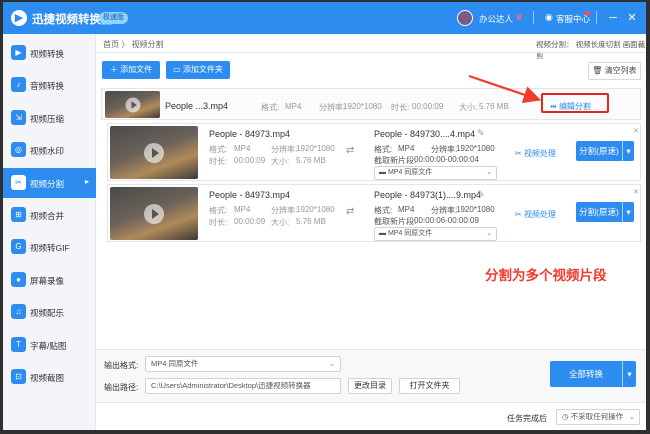  I want to click on output-format-value: MP4 同原文件, so click(175, 363).